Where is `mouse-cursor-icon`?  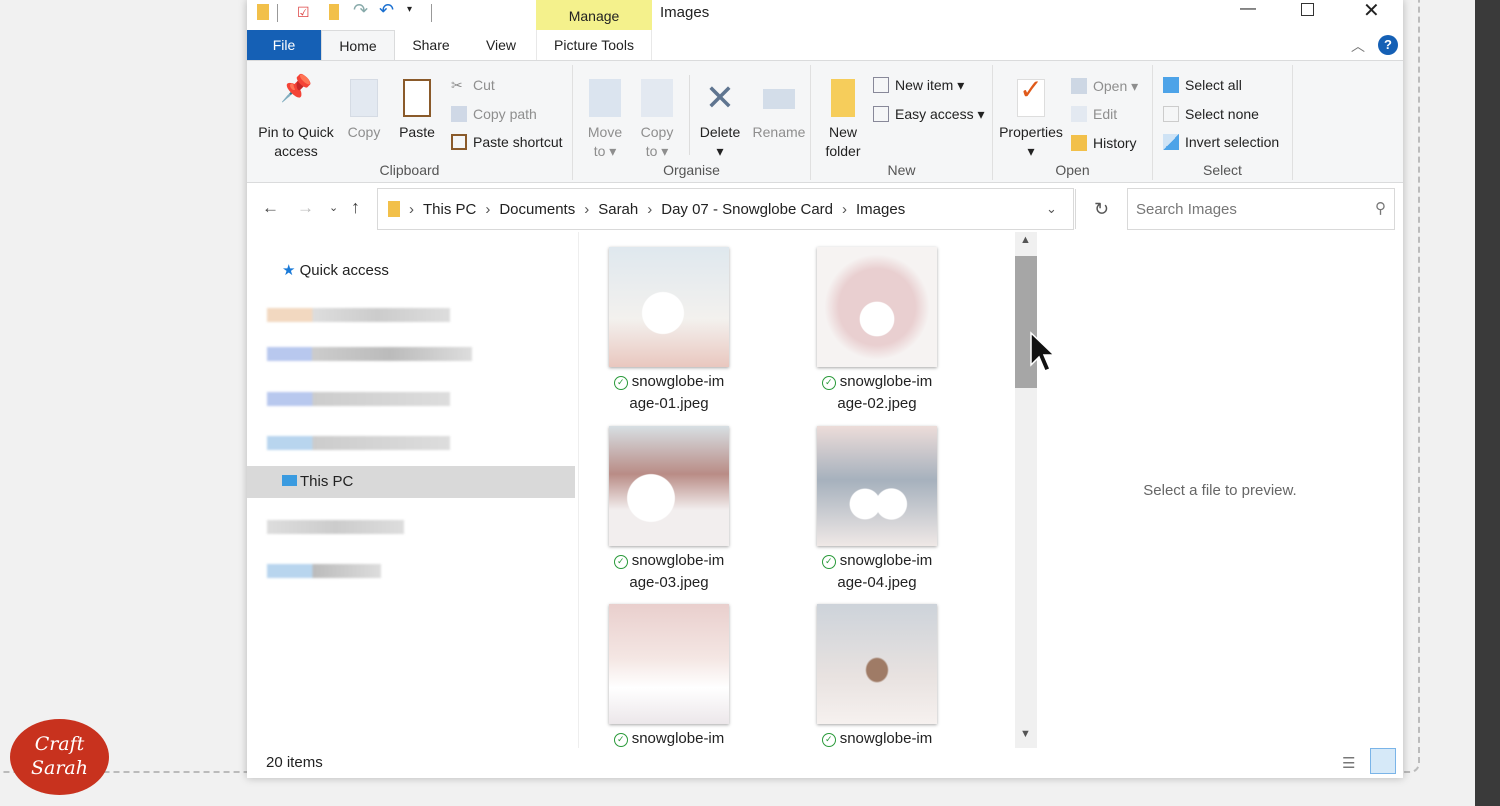
mouse-cursor-icon is located at coordinates (1042, 351).